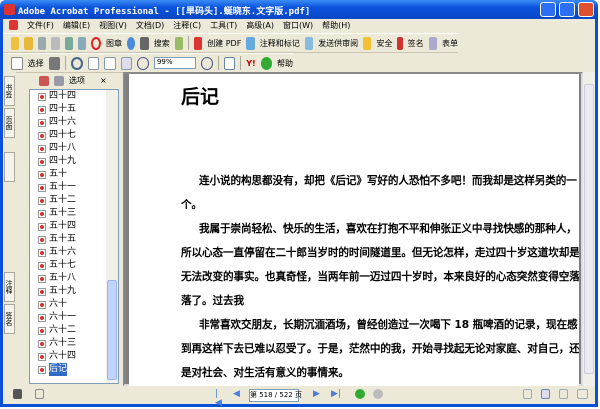 The height and width of the screenshot is (409, 600). I want to click on page-number-input: 第 518 / 522 页, so click(275, 395).